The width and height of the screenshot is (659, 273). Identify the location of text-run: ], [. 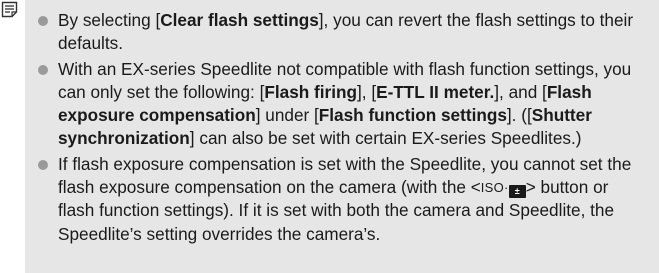
(367, 91).